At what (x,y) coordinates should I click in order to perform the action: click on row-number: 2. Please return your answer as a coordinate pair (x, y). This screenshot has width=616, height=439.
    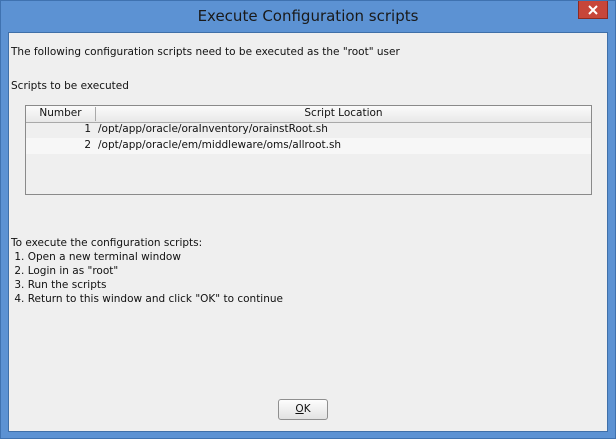
    Looking at the image, I should click on (87, 145).